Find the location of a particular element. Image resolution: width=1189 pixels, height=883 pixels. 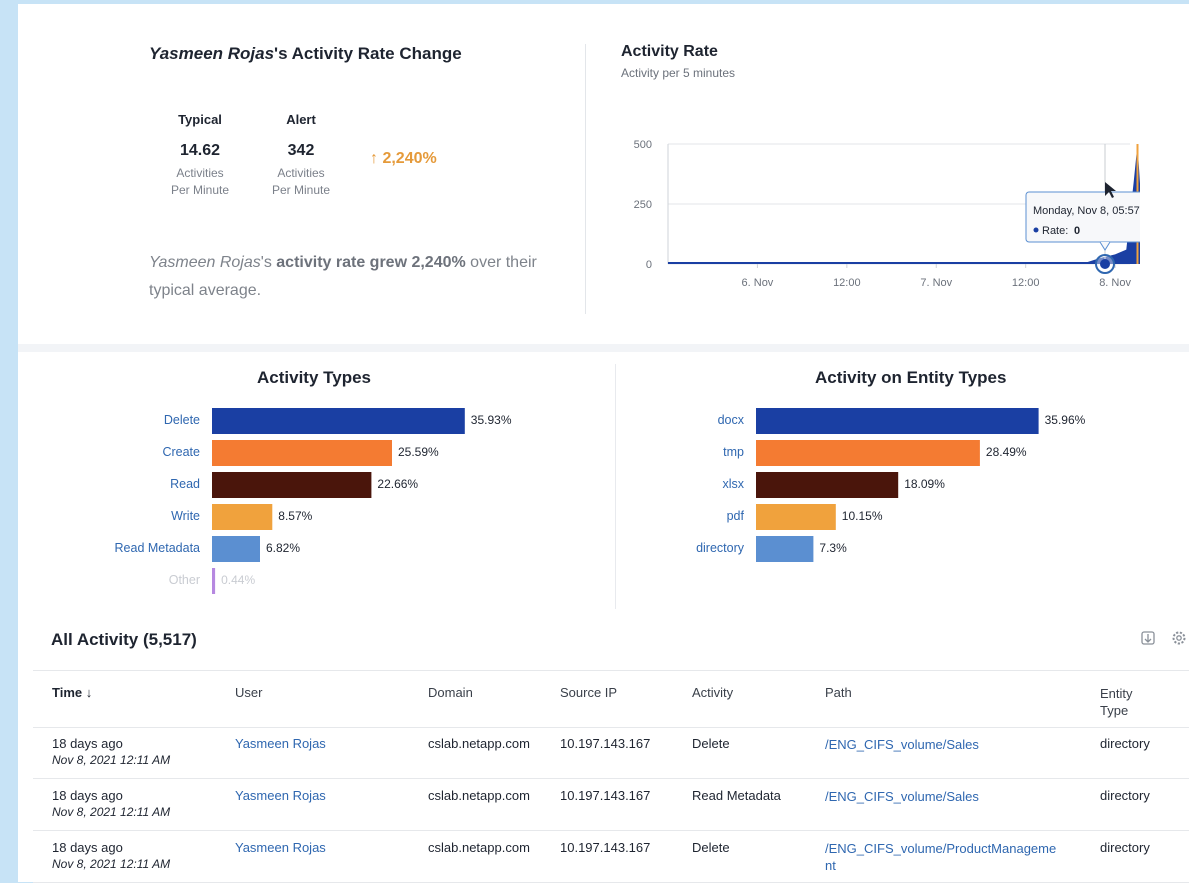

header-entity-type-line2: Type is located at coordinates (1114, 710).